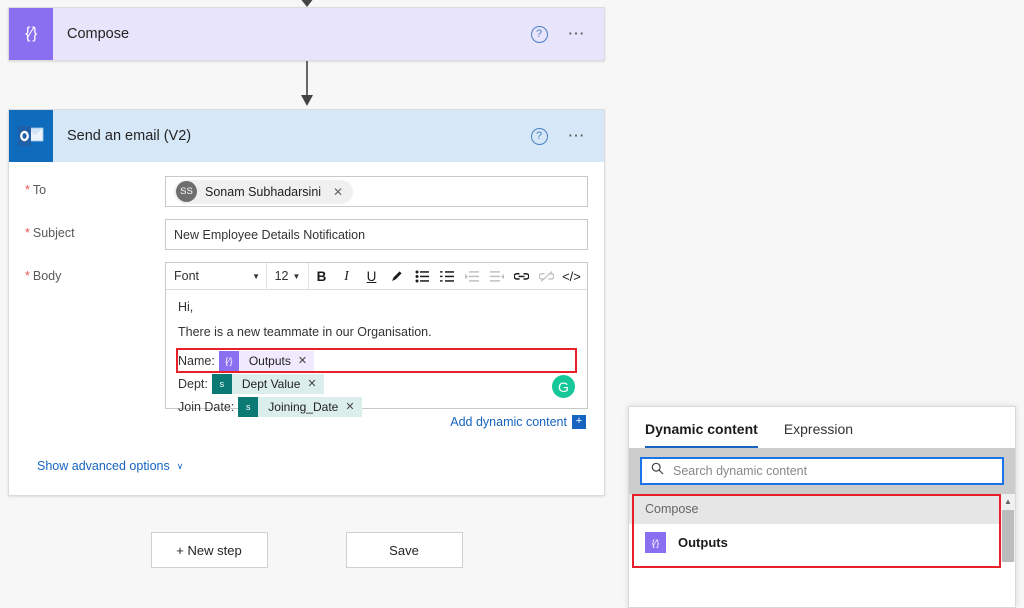  I want to click on save-button: Save, so click(404, 550).